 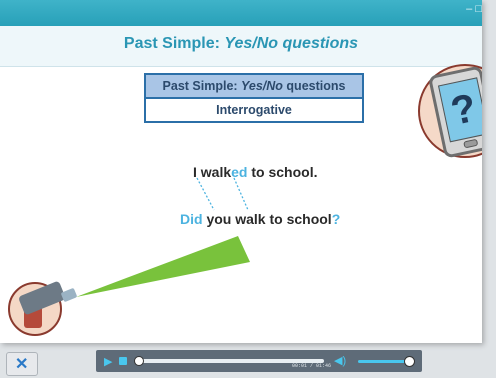 What do you see at coordinates (471, 143) in the screenshot?
I see `phone-button` at bounding box center [471, 143].